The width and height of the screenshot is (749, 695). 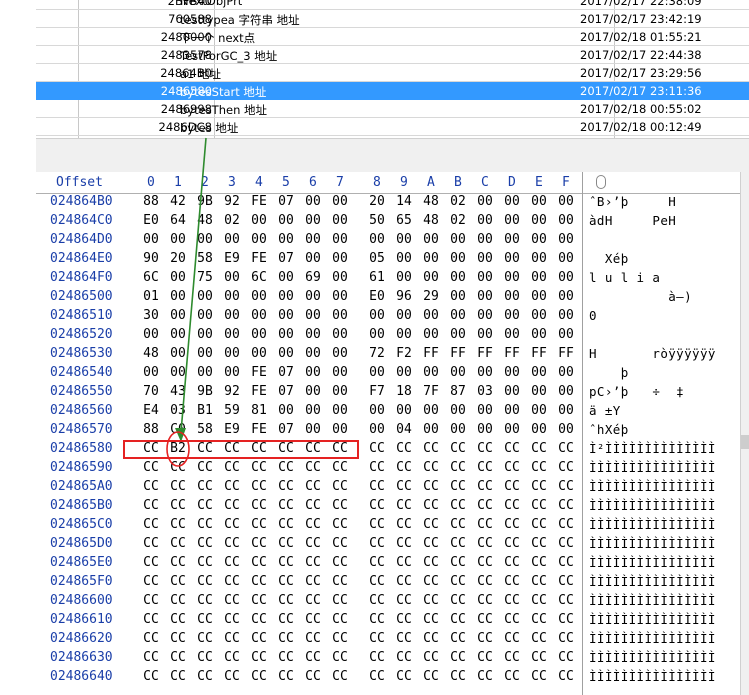 I want to click on byte-cell: 96, so click(x=404, y=296).